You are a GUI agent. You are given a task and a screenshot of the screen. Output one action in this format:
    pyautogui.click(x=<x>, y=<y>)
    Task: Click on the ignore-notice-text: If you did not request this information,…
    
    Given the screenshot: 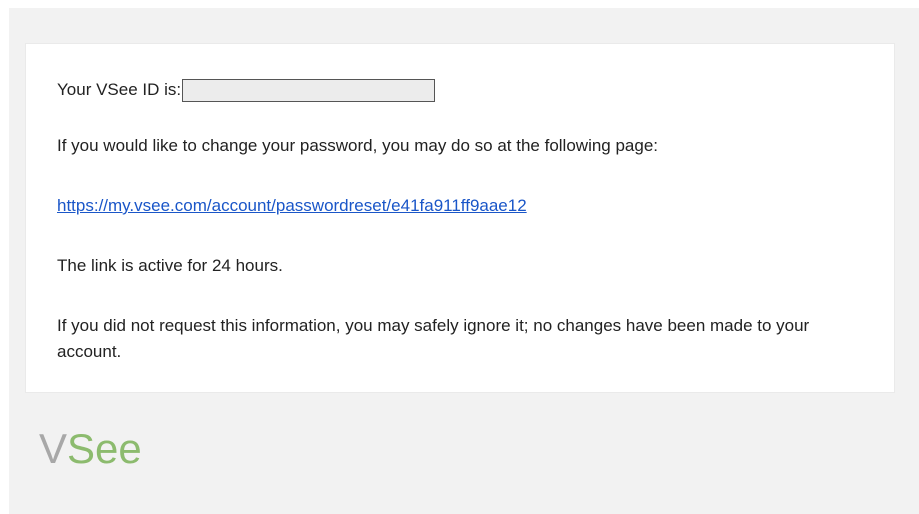 What is the action you would take?
    pyautogui.click(x=433, y=338)
    